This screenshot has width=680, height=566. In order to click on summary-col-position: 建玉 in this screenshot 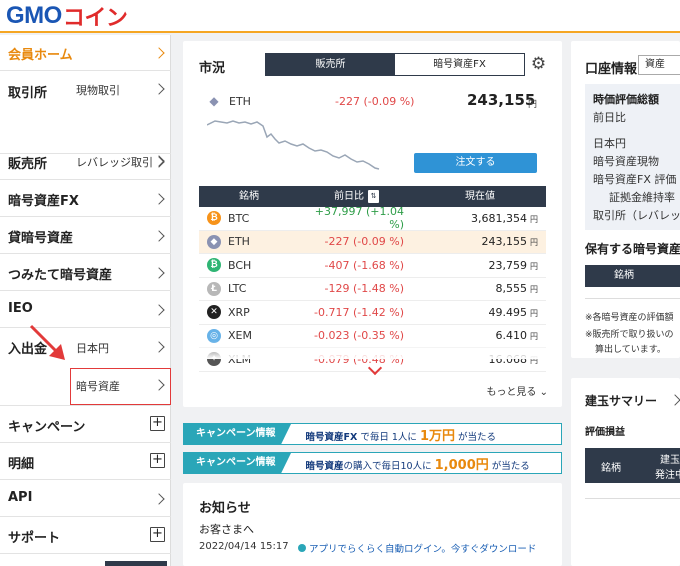, I will do `click(670, 460)`.